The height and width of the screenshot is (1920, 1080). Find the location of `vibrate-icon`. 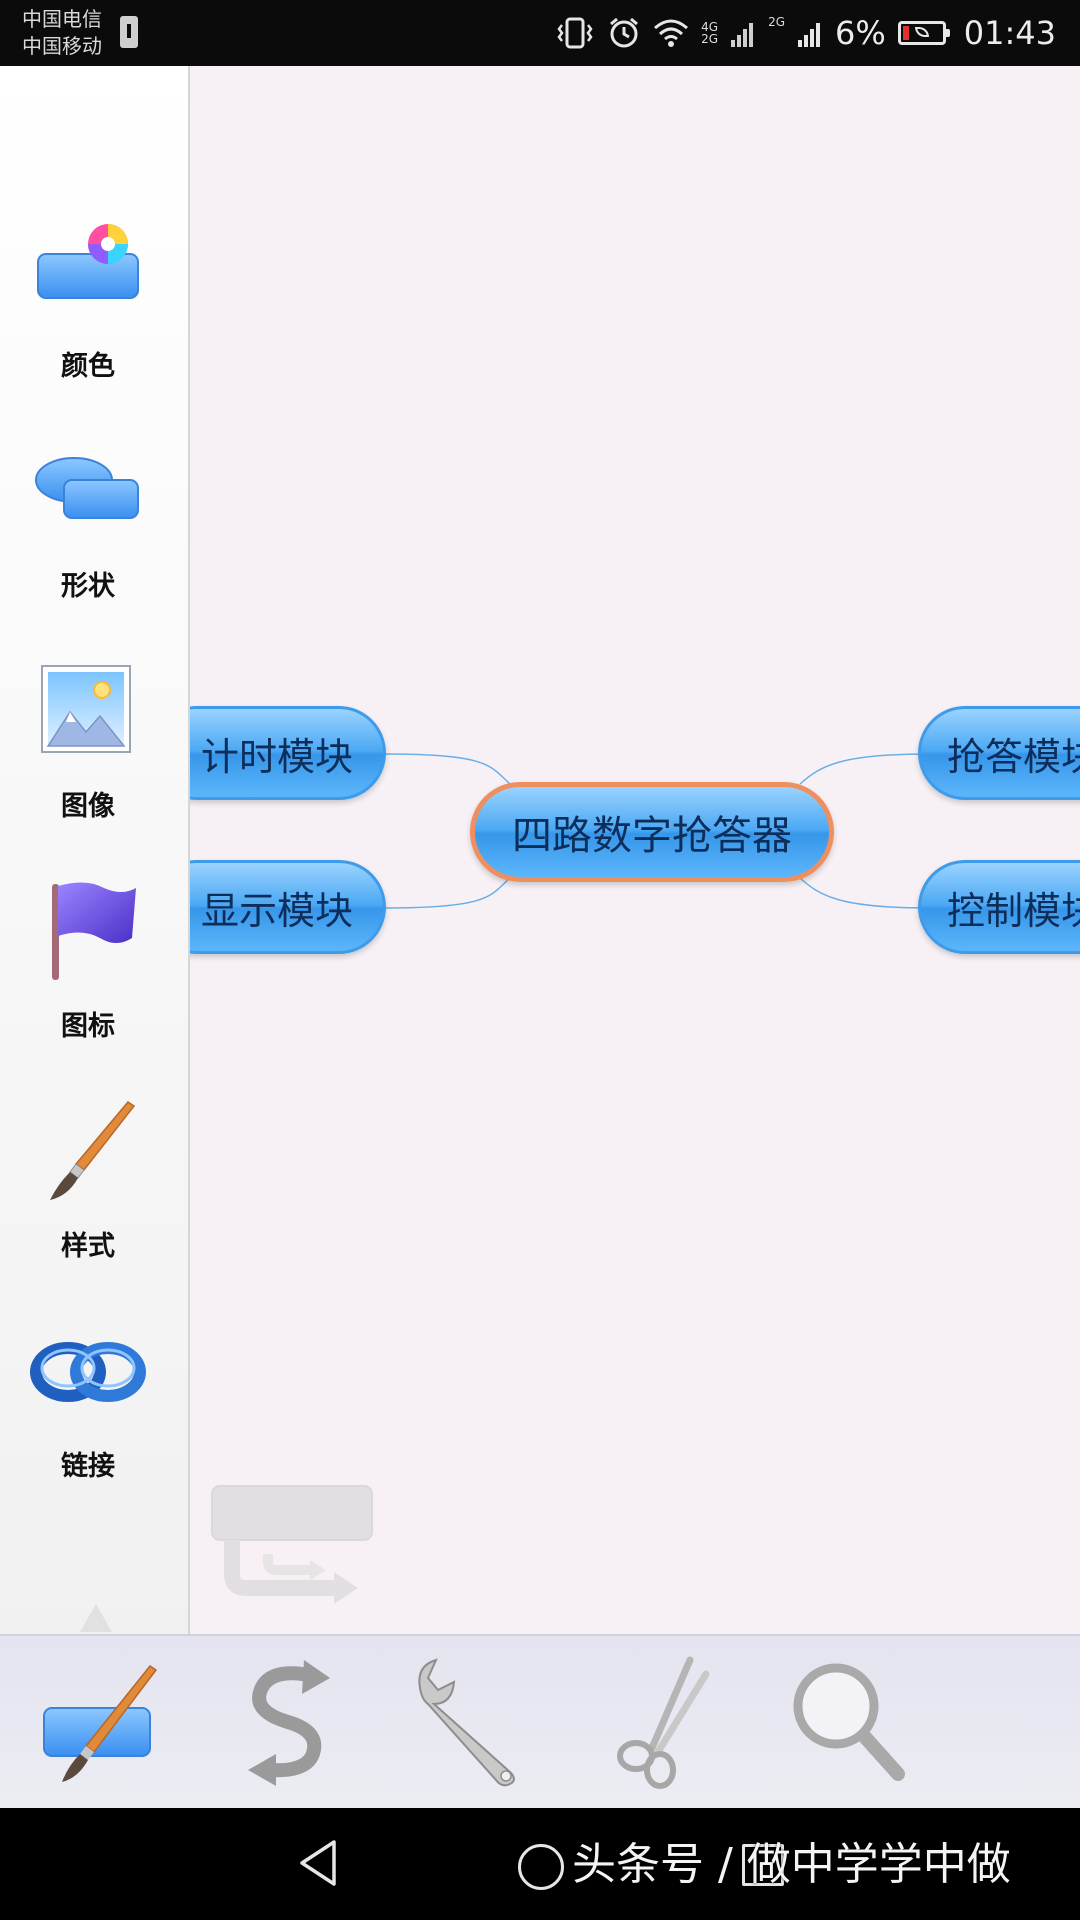

vibrate-icon is located at coordinates (575, 33).